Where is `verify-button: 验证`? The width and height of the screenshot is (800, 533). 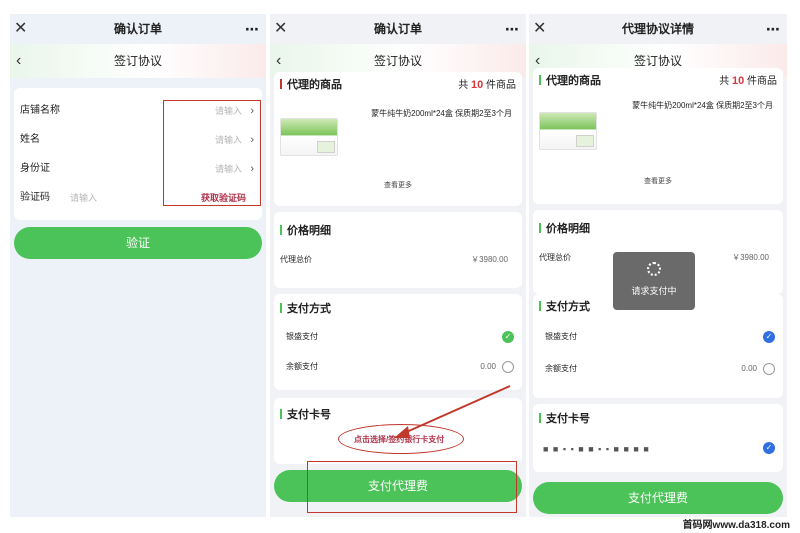 verify-button: 验证 is located at coordinates (138, 243).